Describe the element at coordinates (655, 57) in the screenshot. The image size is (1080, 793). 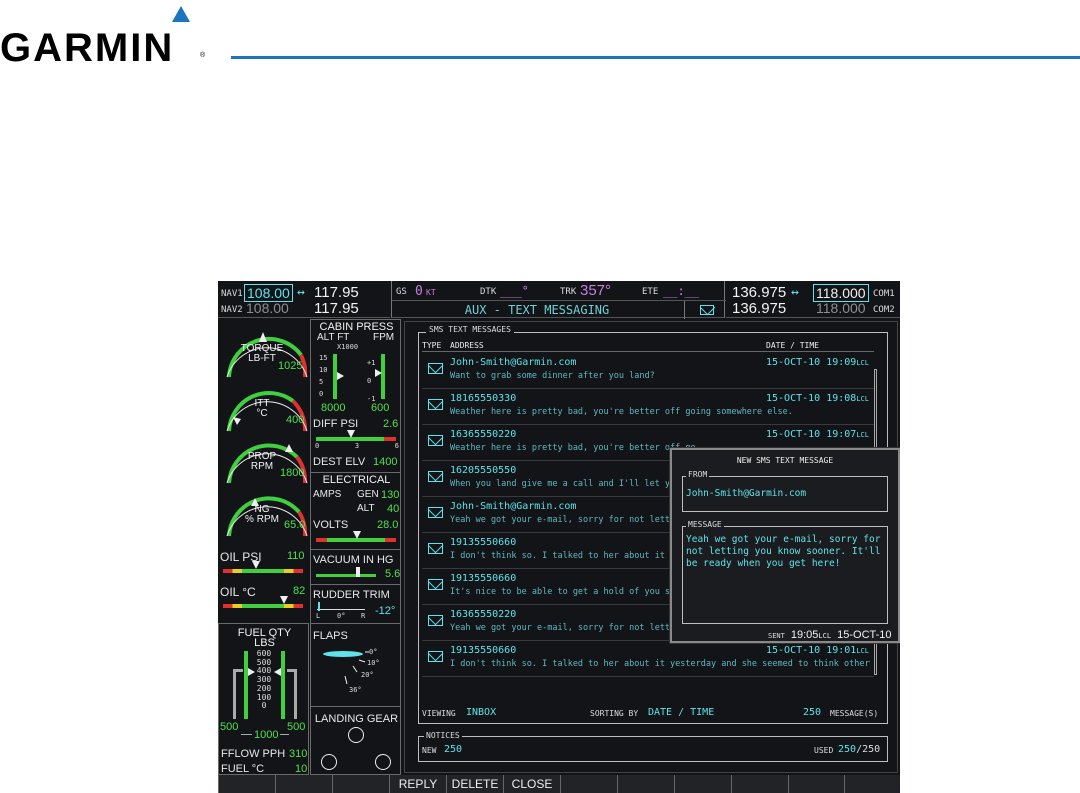
I see `header-rule` at that location.